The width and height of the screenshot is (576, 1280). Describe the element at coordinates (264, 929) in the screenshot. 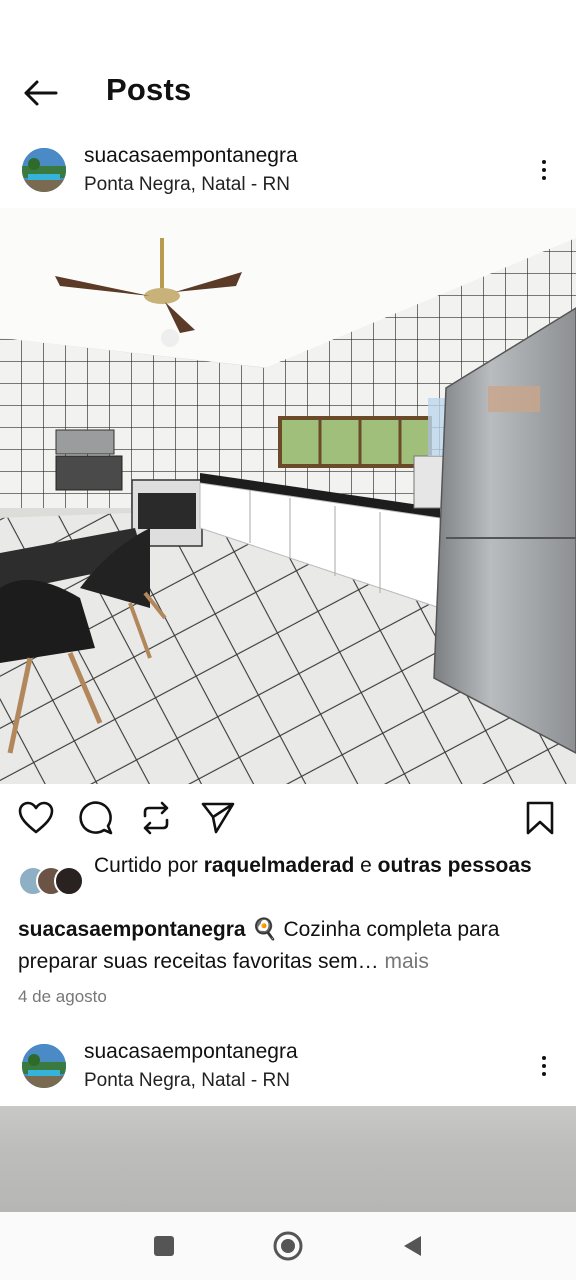

I see `cooking-emoji: 🍳` at that location.